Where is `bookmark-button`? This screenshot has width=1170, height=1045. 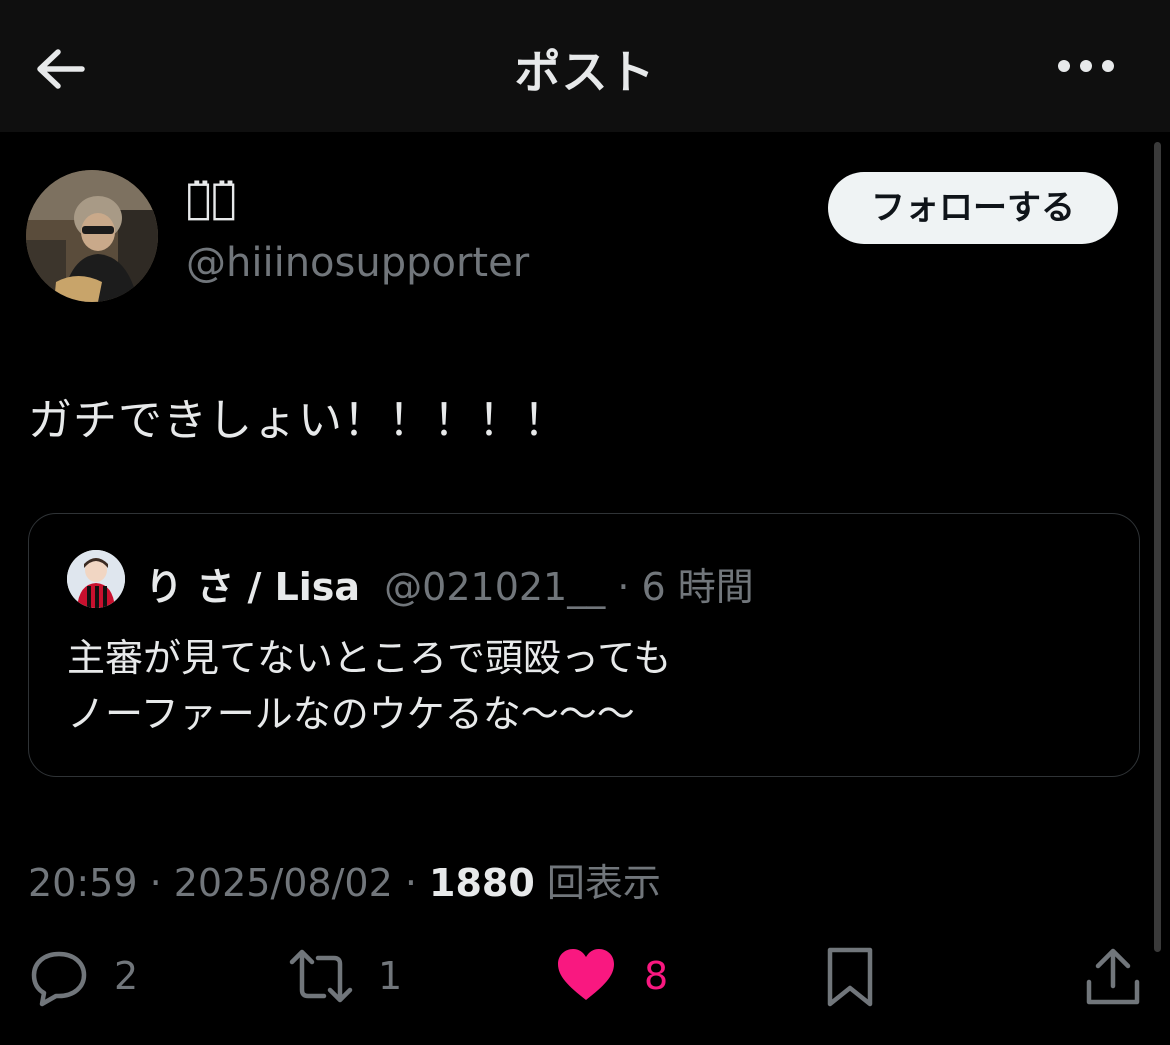 bookmark-button is located at coordinates (851, 978).